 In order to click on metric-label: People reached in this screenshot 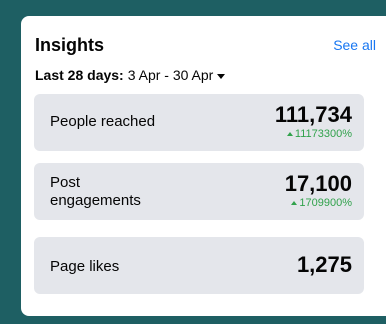, I will do `click(103, 121)`.